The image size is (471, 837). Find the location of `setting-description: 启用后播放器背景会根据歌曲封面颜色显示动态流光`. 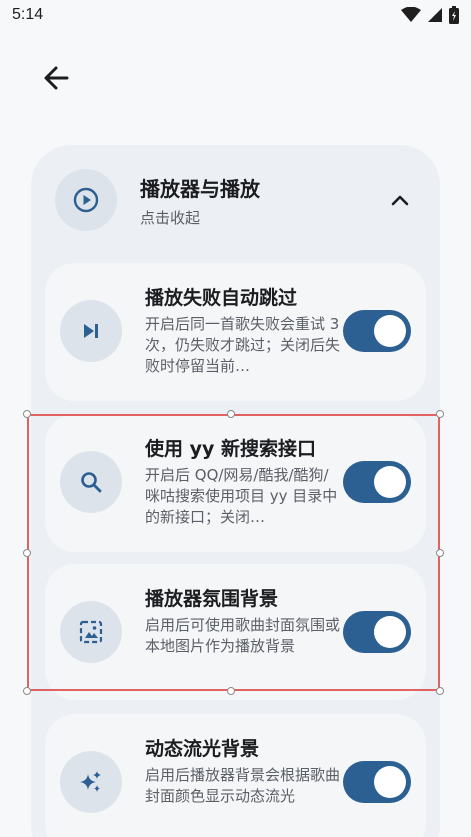

setting-description: 启用后播放器背景会根据歌曲封面颜色显示动态流光 is located at coordinates (243, 785).